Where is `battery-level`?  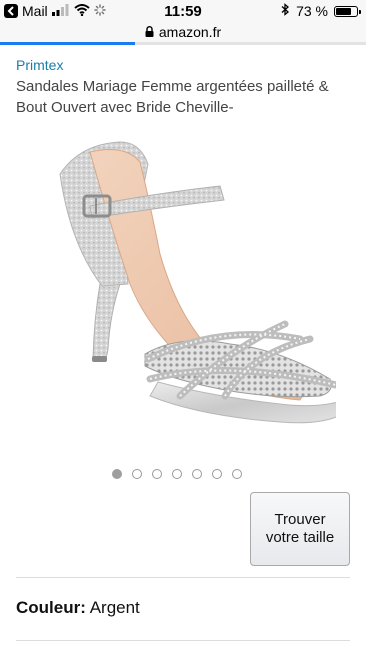 battery-level is located at coordinates (343, 11).